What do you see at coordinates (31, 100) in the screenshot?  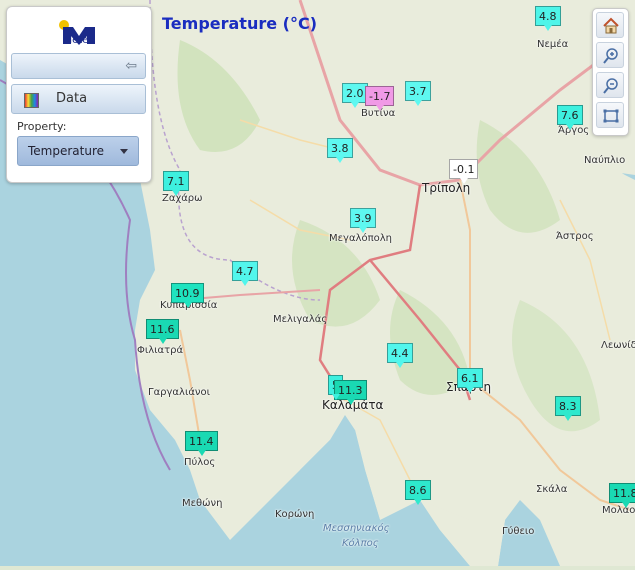 I see `palette-icon` at bounding box center [31, 100].